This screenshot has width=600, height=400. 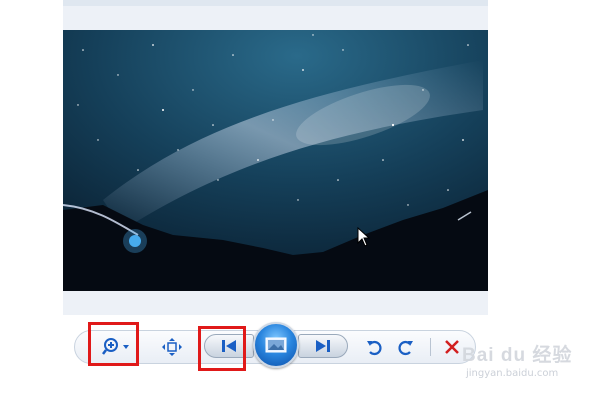 I want to click on fit-to-window-button, so click(x=172, y=347).